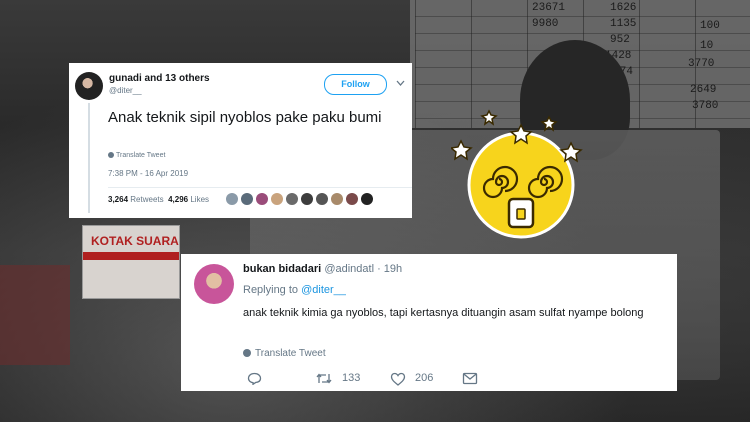  What do you see at coordinates (125, 90) in the screenshot?
I see `tweet-author-handle: @diter__` at bounding box center [125, 90].